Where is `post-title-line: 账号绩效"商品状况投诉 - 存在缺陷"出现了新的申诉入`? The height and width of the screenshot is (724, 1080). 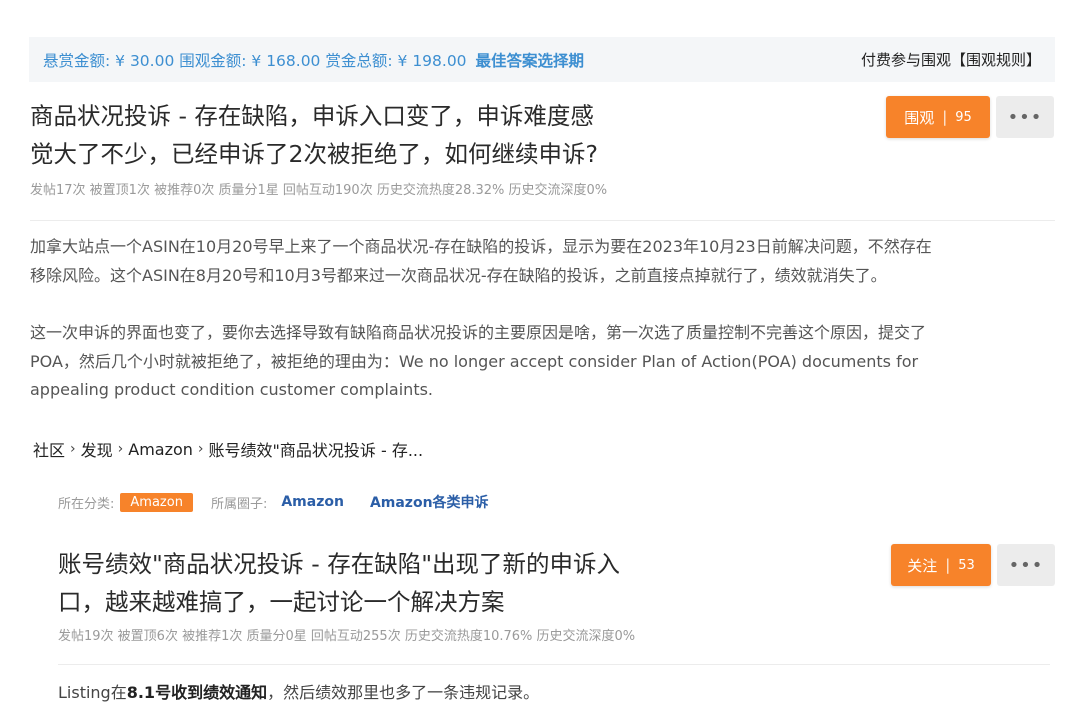 post-title-line: 账号绩效"商品状况投诉 - 存在缺陷"出现了新的申诉入 is located at coordinates (339, 564).